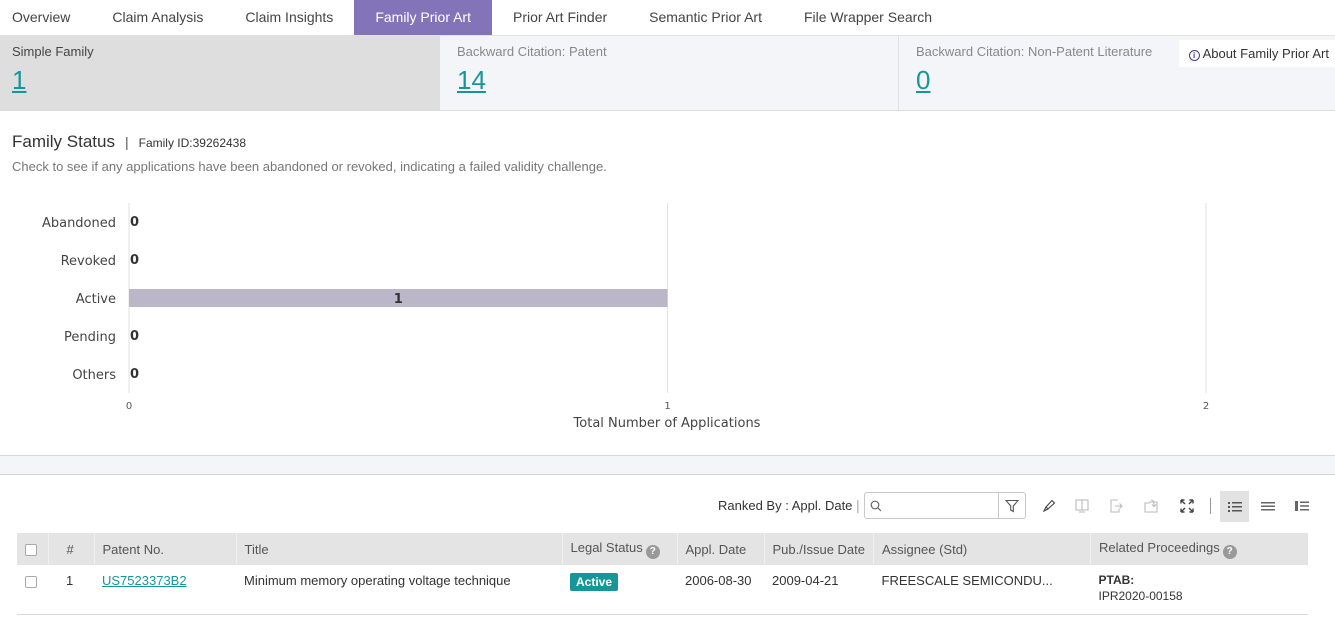 The width and height of the screenshot is (1335, 622). I want to click on row-select-cell, so click(32, 590).